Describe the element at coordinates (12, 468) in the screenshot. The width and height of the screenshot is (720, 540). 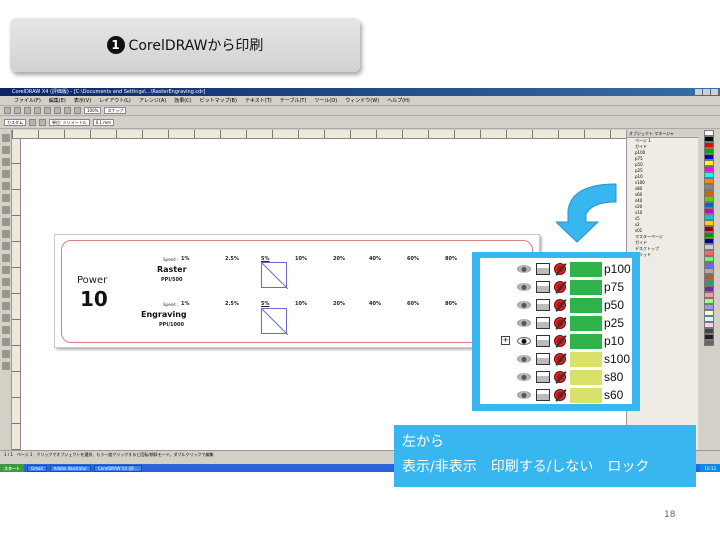
I see `start-button: スタート` at that location.